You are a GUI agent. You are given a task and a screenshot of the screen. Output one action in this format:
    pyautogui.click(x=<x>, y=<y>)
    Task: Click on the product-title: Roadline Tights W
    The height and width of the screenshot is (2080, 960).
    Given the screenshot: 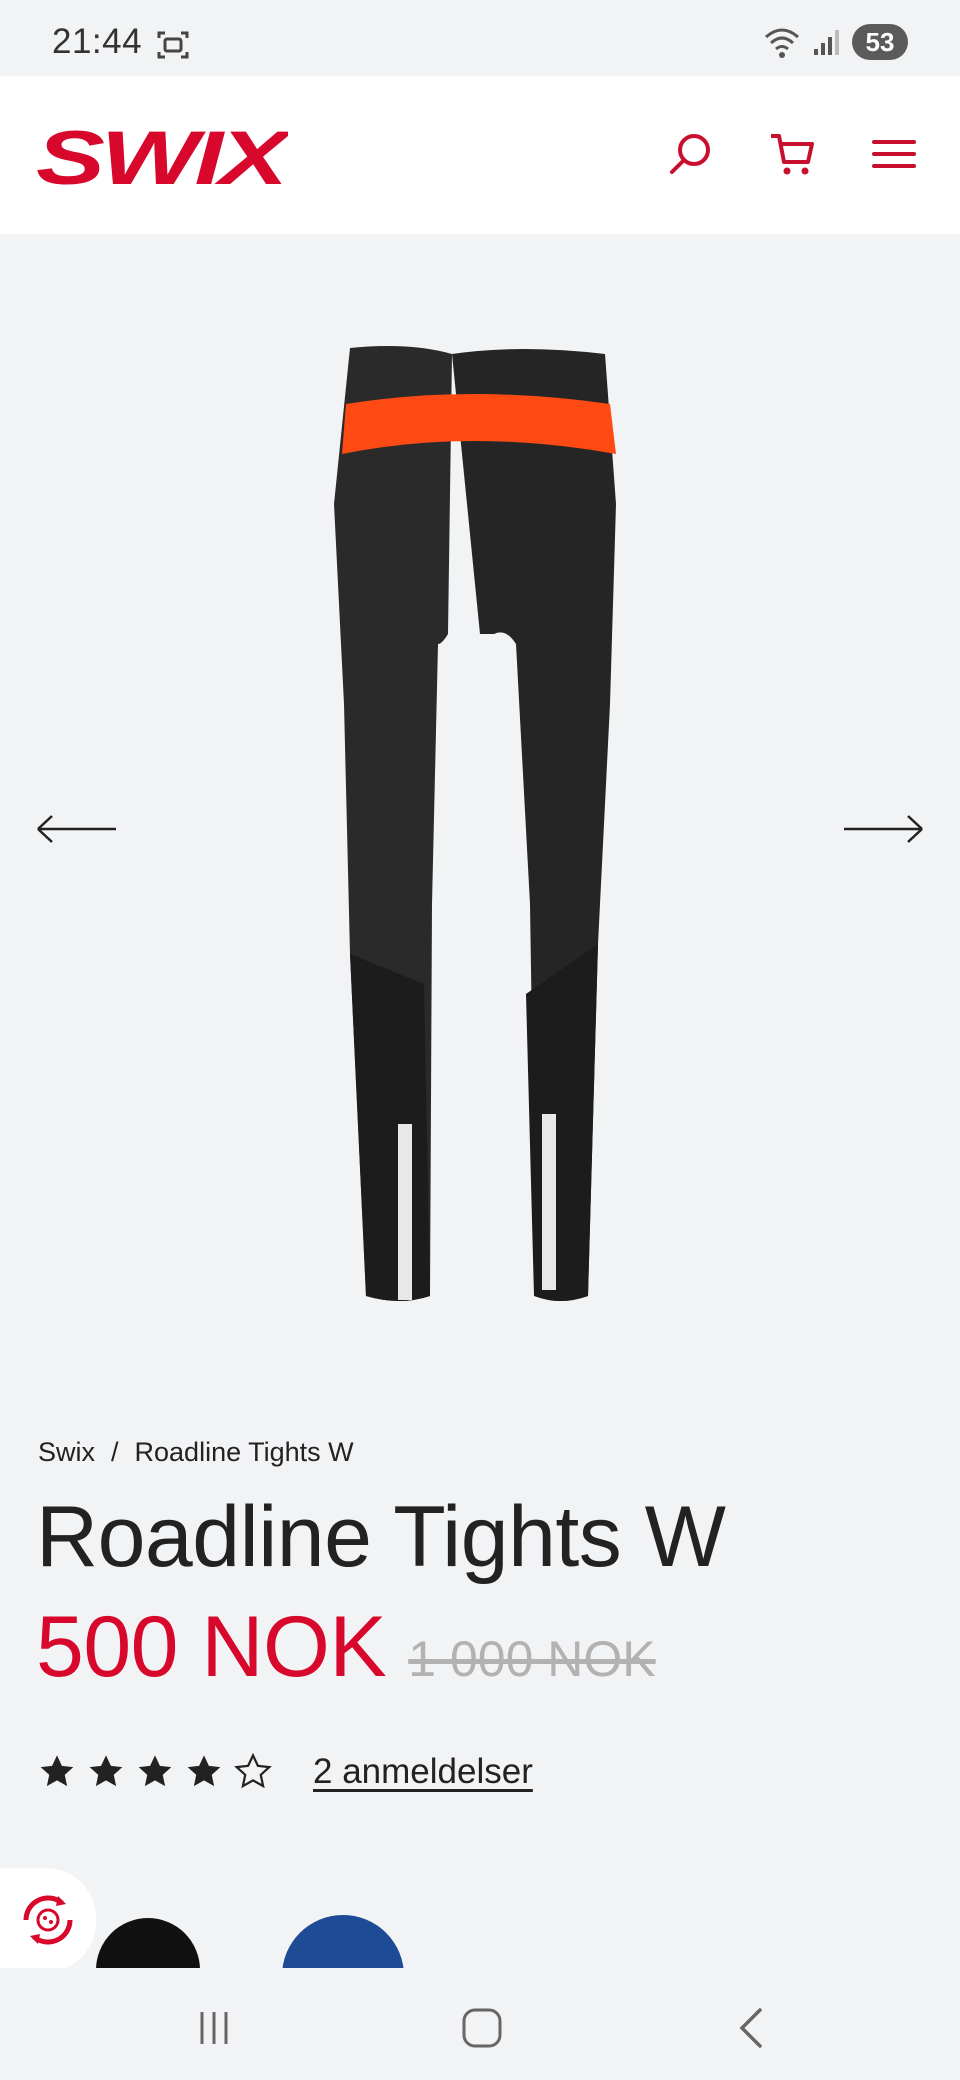 What is the action you would take?
    pyautogui.click(x=381, y=1537)
    